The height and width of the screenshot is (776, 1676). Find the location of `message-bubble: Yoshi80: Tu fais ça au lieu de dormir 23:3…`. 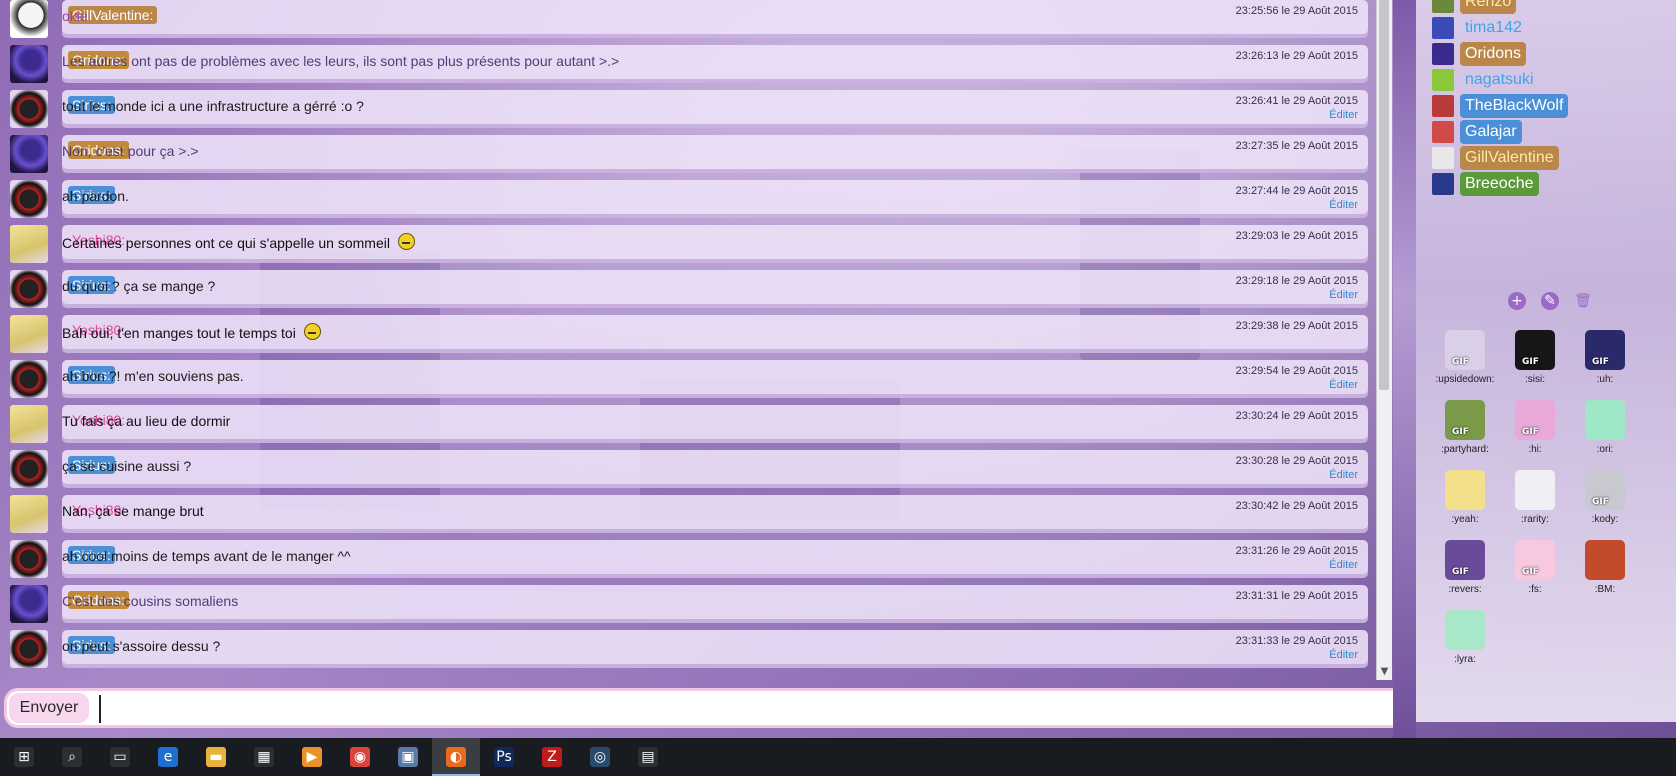

message-bubble: Yoshi80: Tu fais ça au lieu de dormir 23:3… is located at coordinates (715, 424).